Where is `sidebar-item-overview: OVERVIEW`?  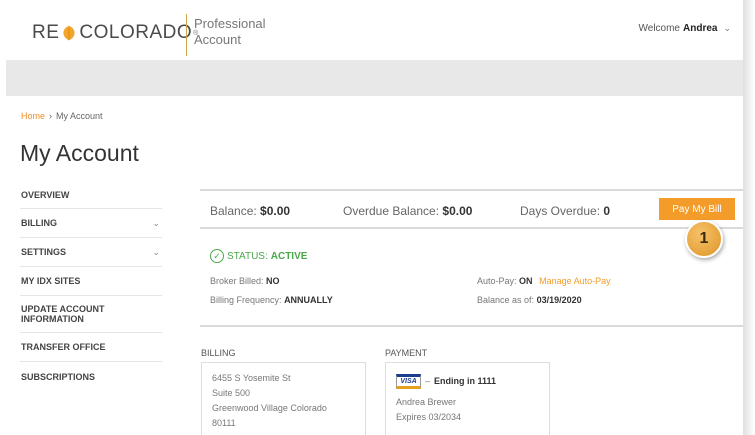 sidebar-item-overview: OVERVIEW is located at coordinates (91, 195).